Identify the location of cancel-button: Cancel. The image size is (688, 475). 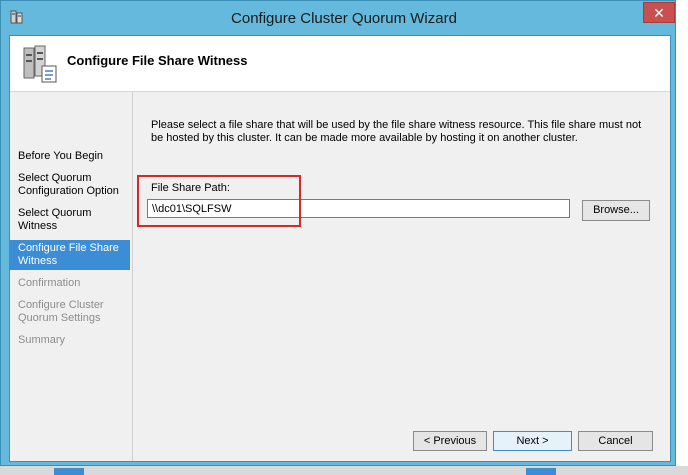
(615, 441).